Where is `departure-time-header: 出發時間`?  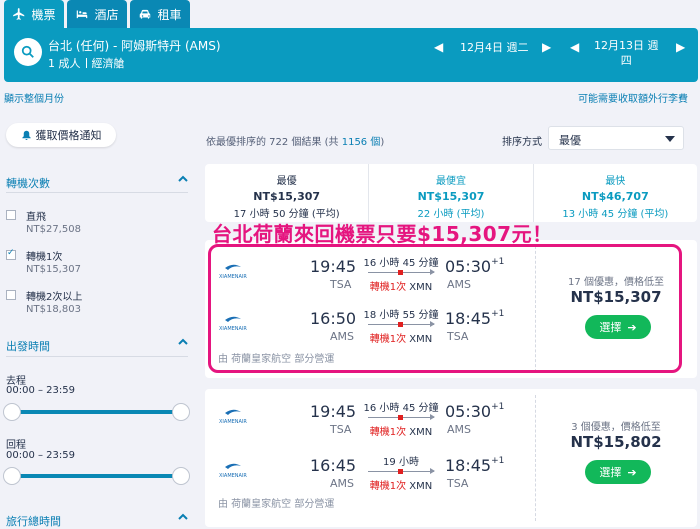
departure-time-header: 出發時間 is located at coordinates (97, 346).